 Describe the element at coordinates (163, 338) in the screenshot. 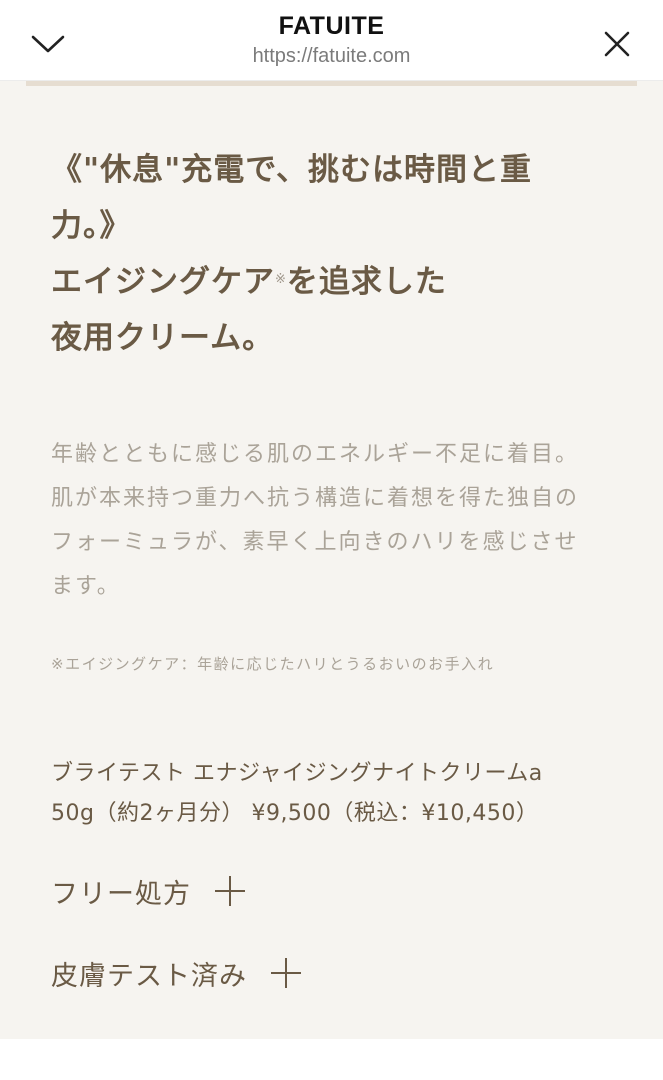

I see `headline-line-4: 夜用クリーム。` at that location.